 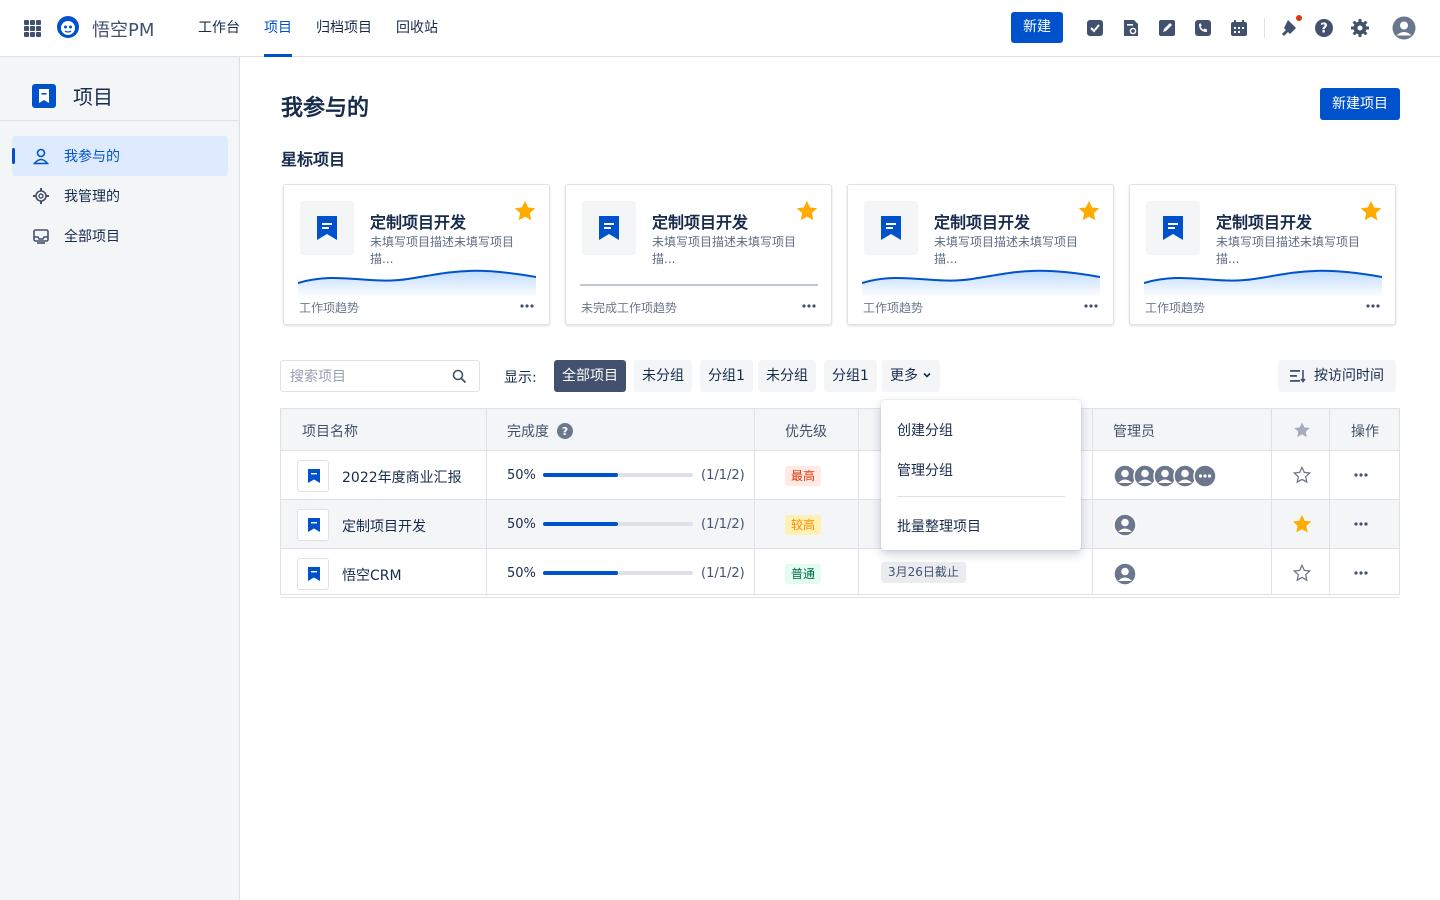 I want to click on nav-projects: 项目, so click(x=278, y=28).